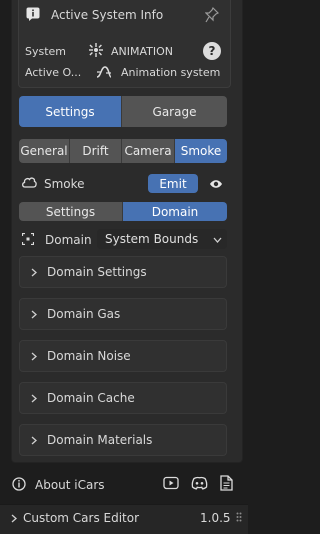  I want to click on smoke-tabs: Settings Domain, so click(123, 211).